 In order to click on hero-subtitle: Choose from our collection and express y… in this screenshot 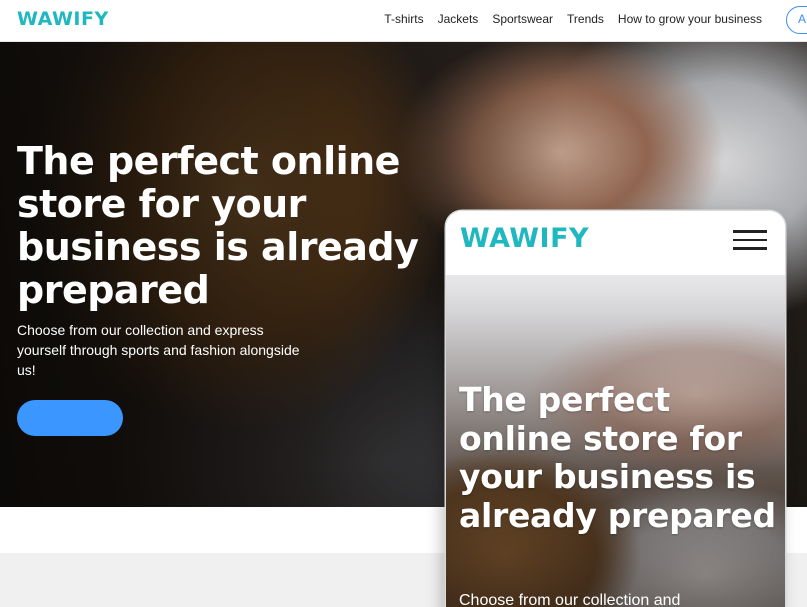, I will do `click(158, 350)`.